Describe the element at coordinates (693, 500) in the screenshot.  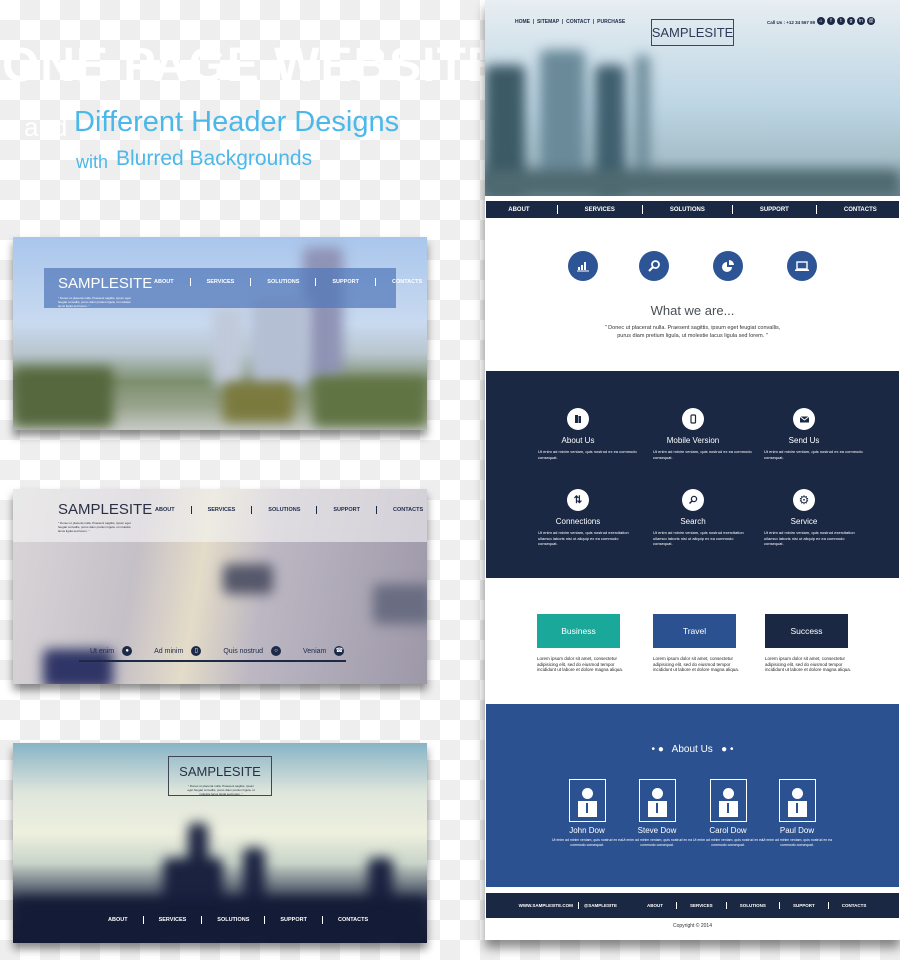
I see `search-icon` at that location.